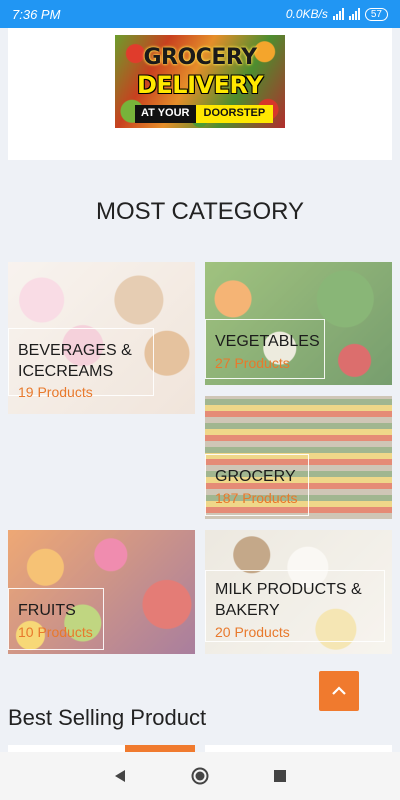 The height and width of the screenshot is (800, 400). I want to click on category-count: 19 Products, so click(55, 392).